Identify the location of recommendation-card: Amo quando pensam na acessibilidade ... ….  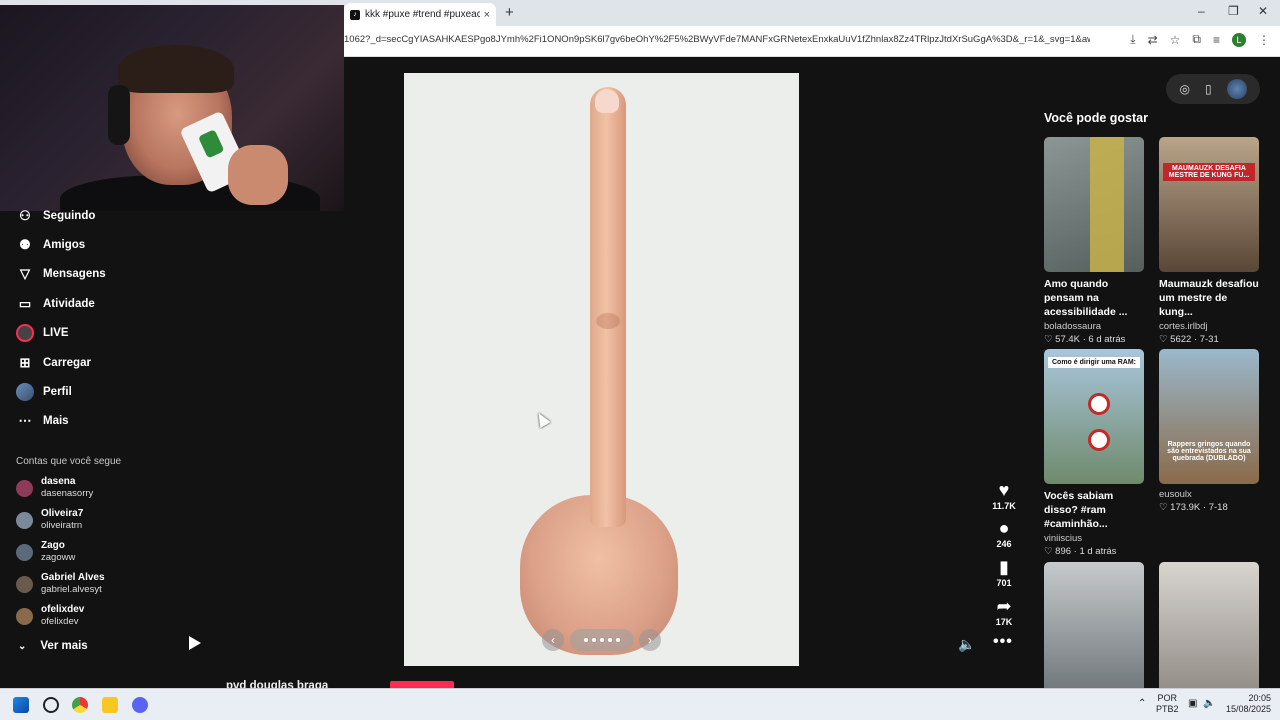
(1094, 241).